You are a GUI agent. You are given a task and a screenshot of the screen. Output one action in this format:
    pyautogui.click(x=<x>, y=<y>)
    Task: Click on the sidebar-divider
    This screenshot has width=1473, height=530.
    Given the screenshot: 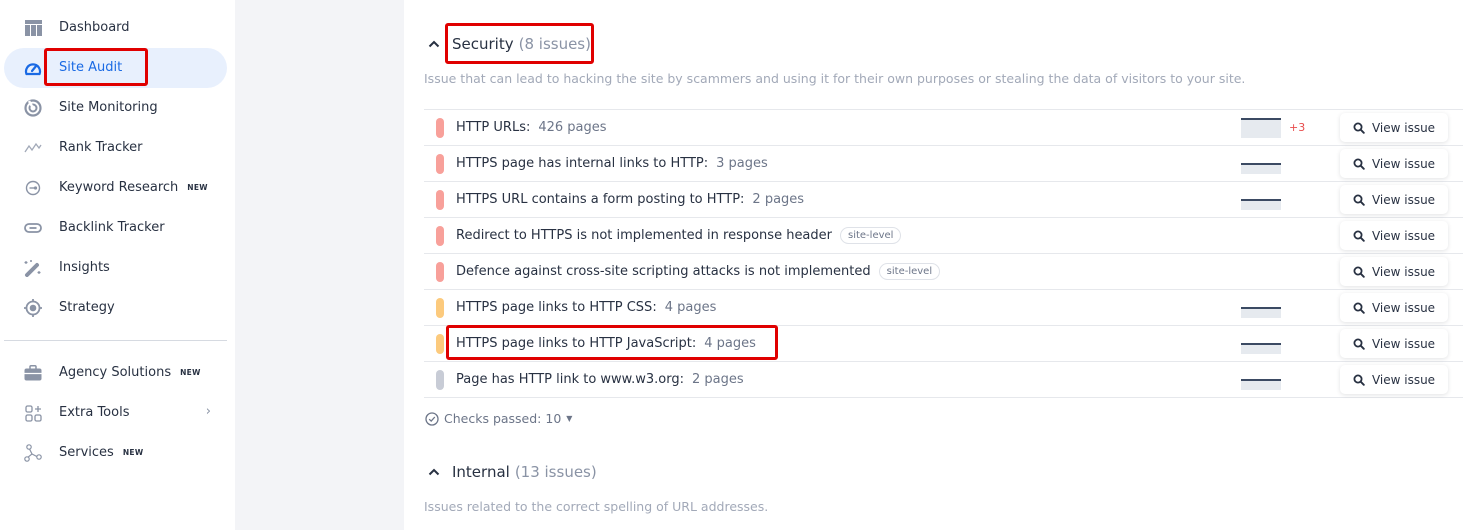 What is the action you would take?
    pyautogui.click(x=115, y=340)
    